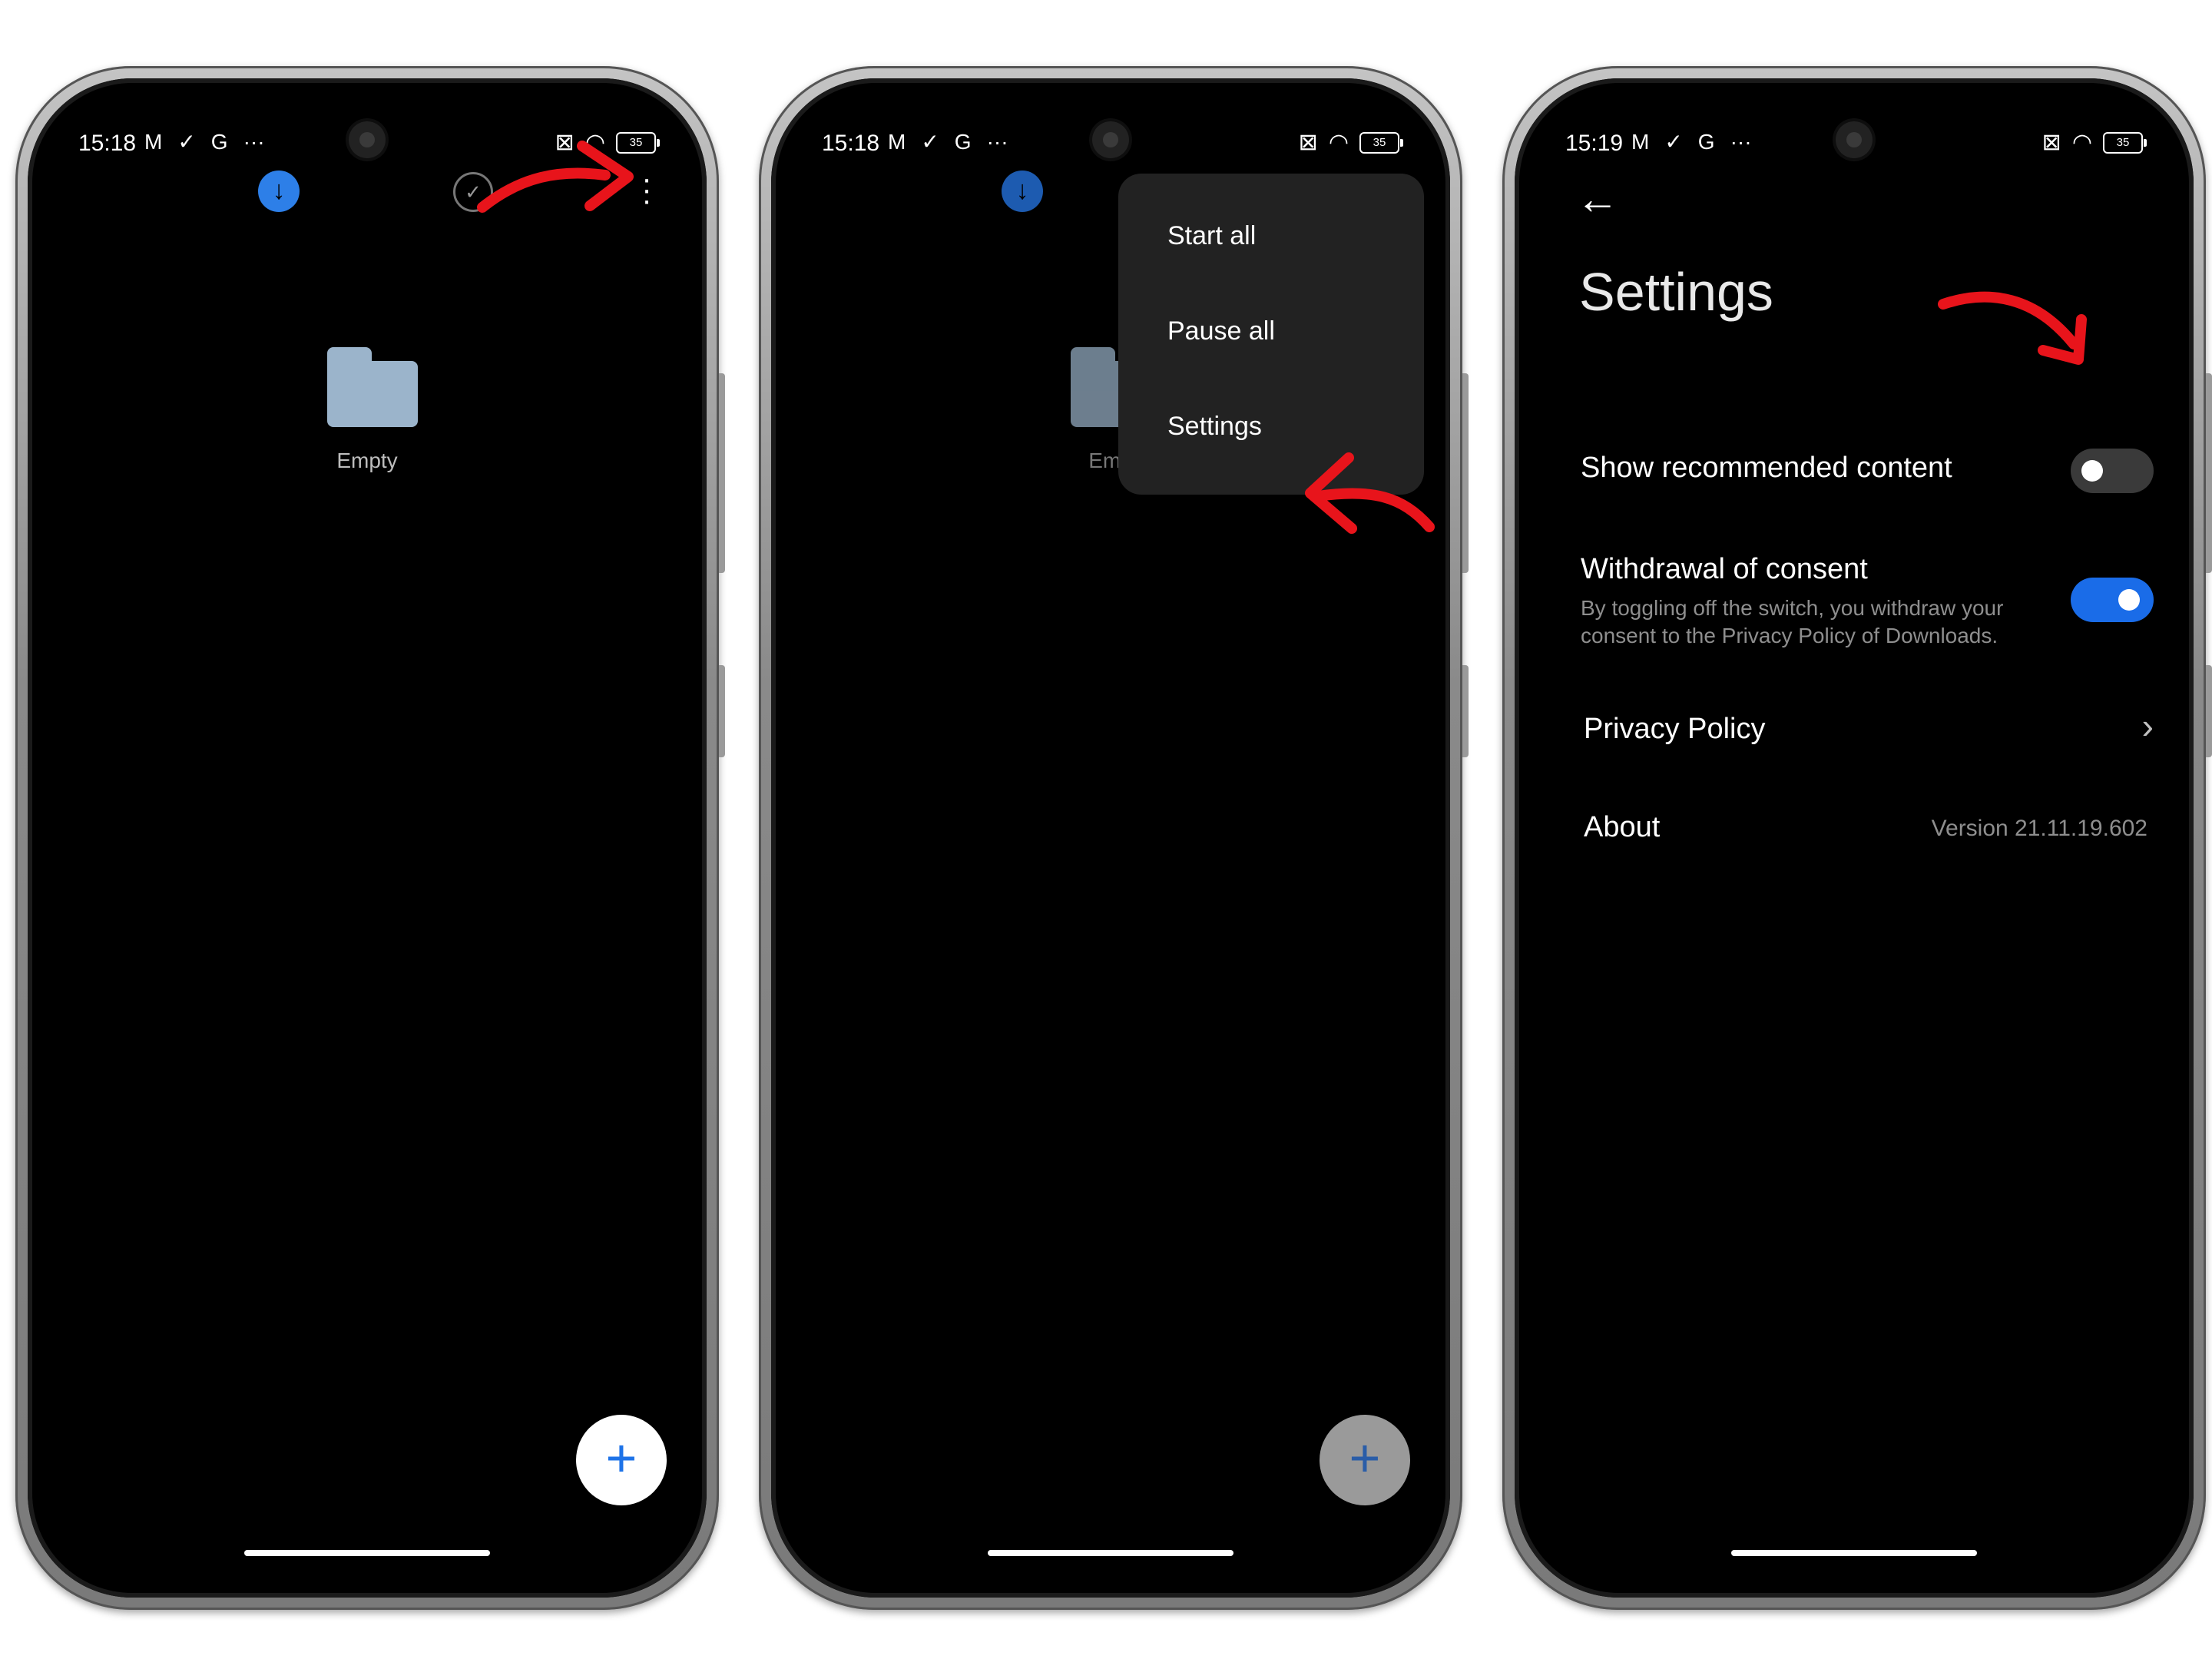 This screenshot has width=2212, height=1659. What do you see at coordinates (367, 460) in the screenshot?
I see `empty-label: Empty` at bounding box center [367, 460].